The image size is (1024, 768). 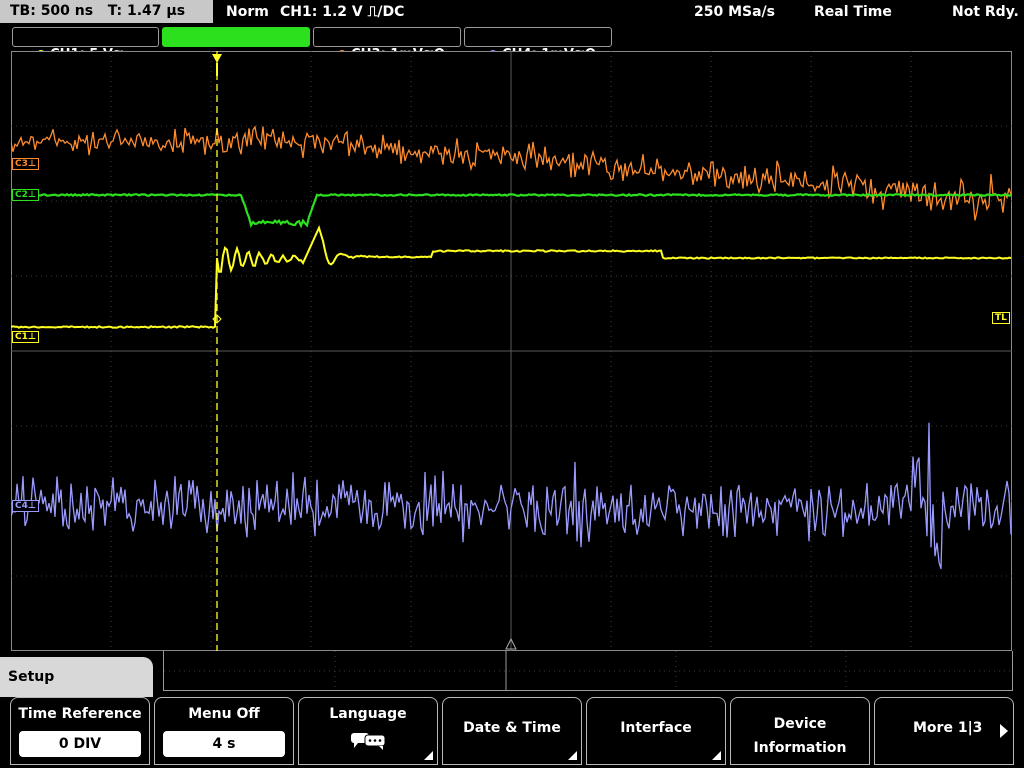 I want to click on channel-2-tab: CH2: 20 mV≅Ω, so click(x=236, y=44).